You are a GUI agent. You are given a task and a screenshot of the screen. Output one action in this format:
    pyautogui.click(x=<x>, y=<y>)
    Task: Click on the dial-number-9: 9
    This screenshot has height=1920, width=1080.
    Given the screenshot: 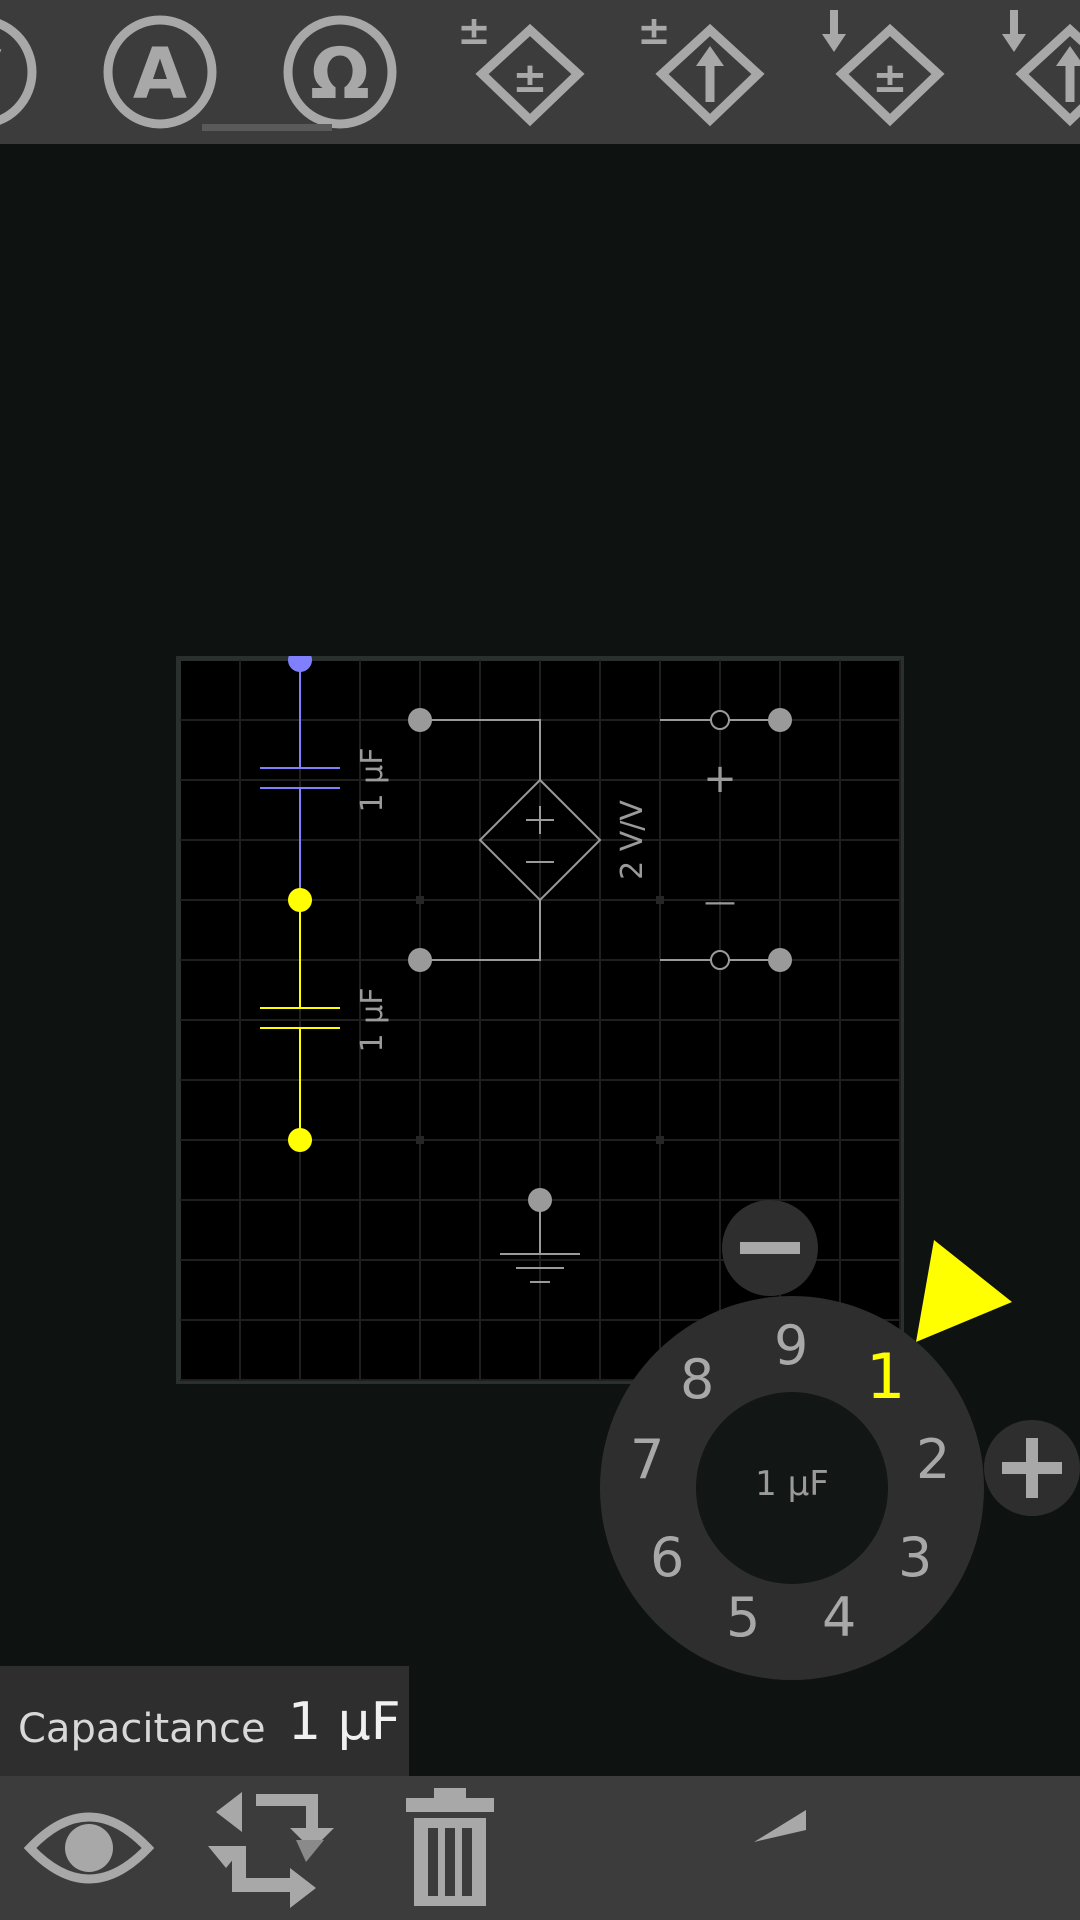 What is the action you would take?
    pyautogui.click(x=791, y=1345)
    